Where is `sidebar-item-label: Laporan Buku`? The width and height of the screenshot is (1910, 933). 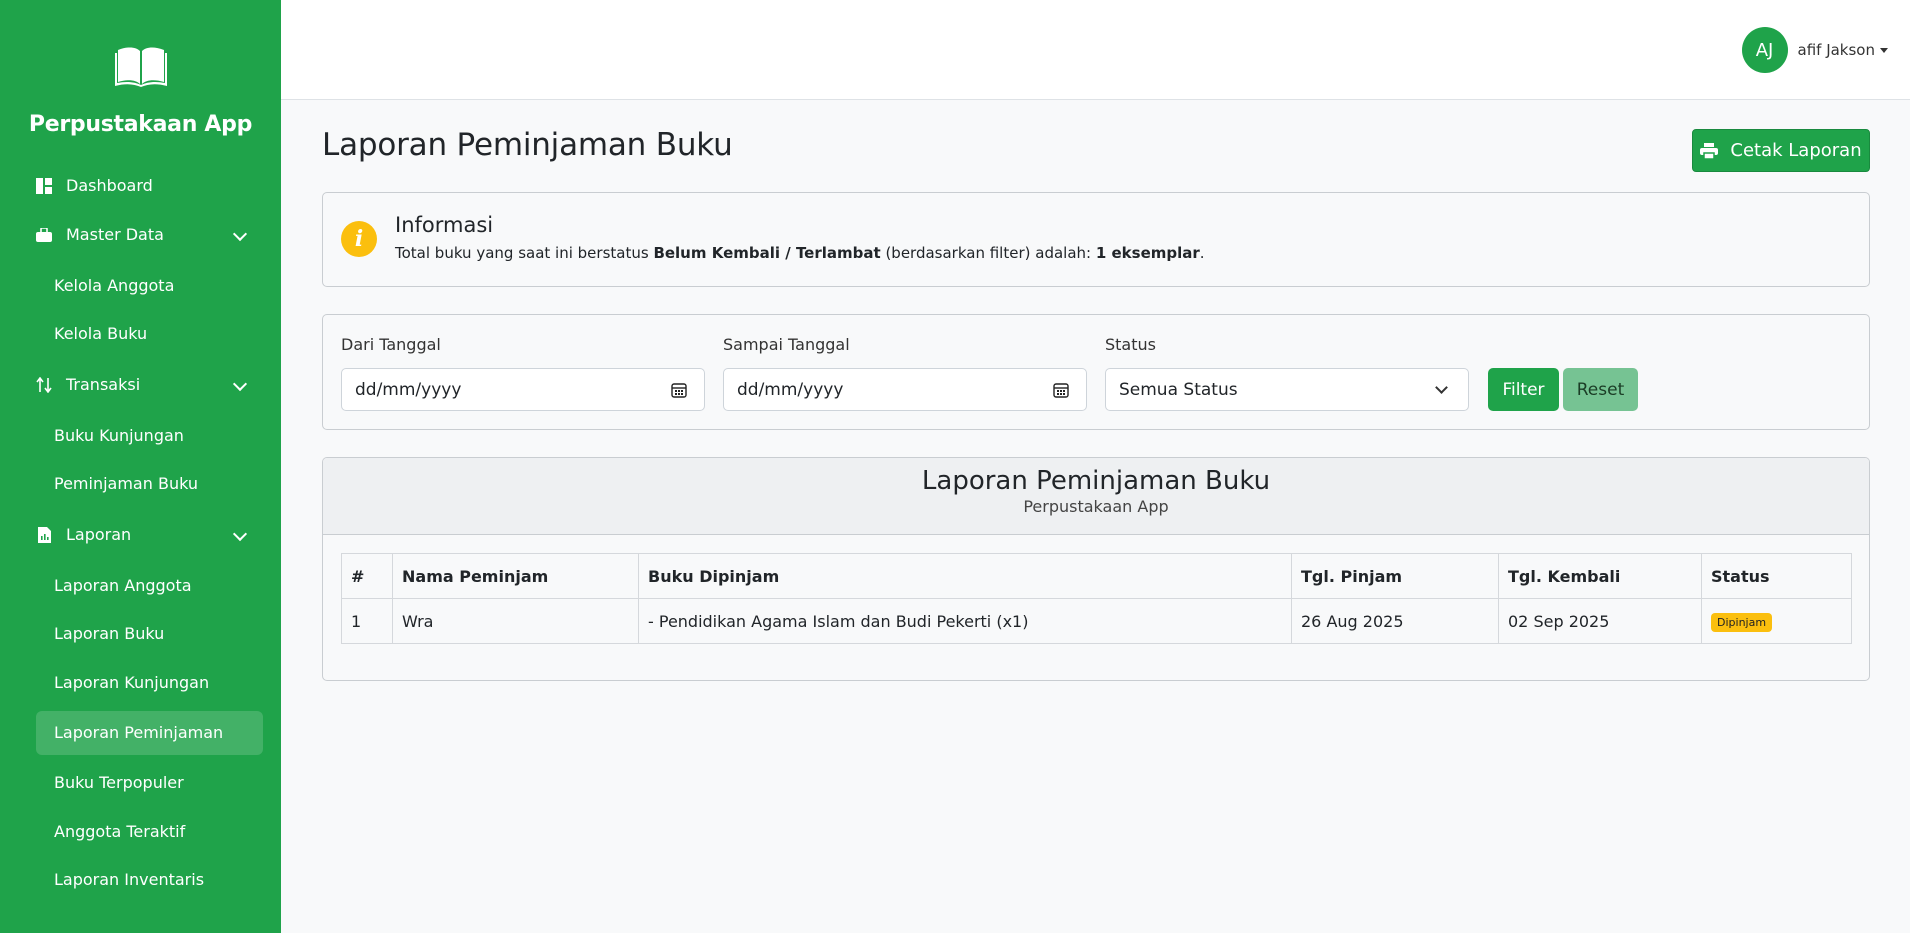
sidebar-item-label: Laporan Buku is located at coordinates (109, 634).